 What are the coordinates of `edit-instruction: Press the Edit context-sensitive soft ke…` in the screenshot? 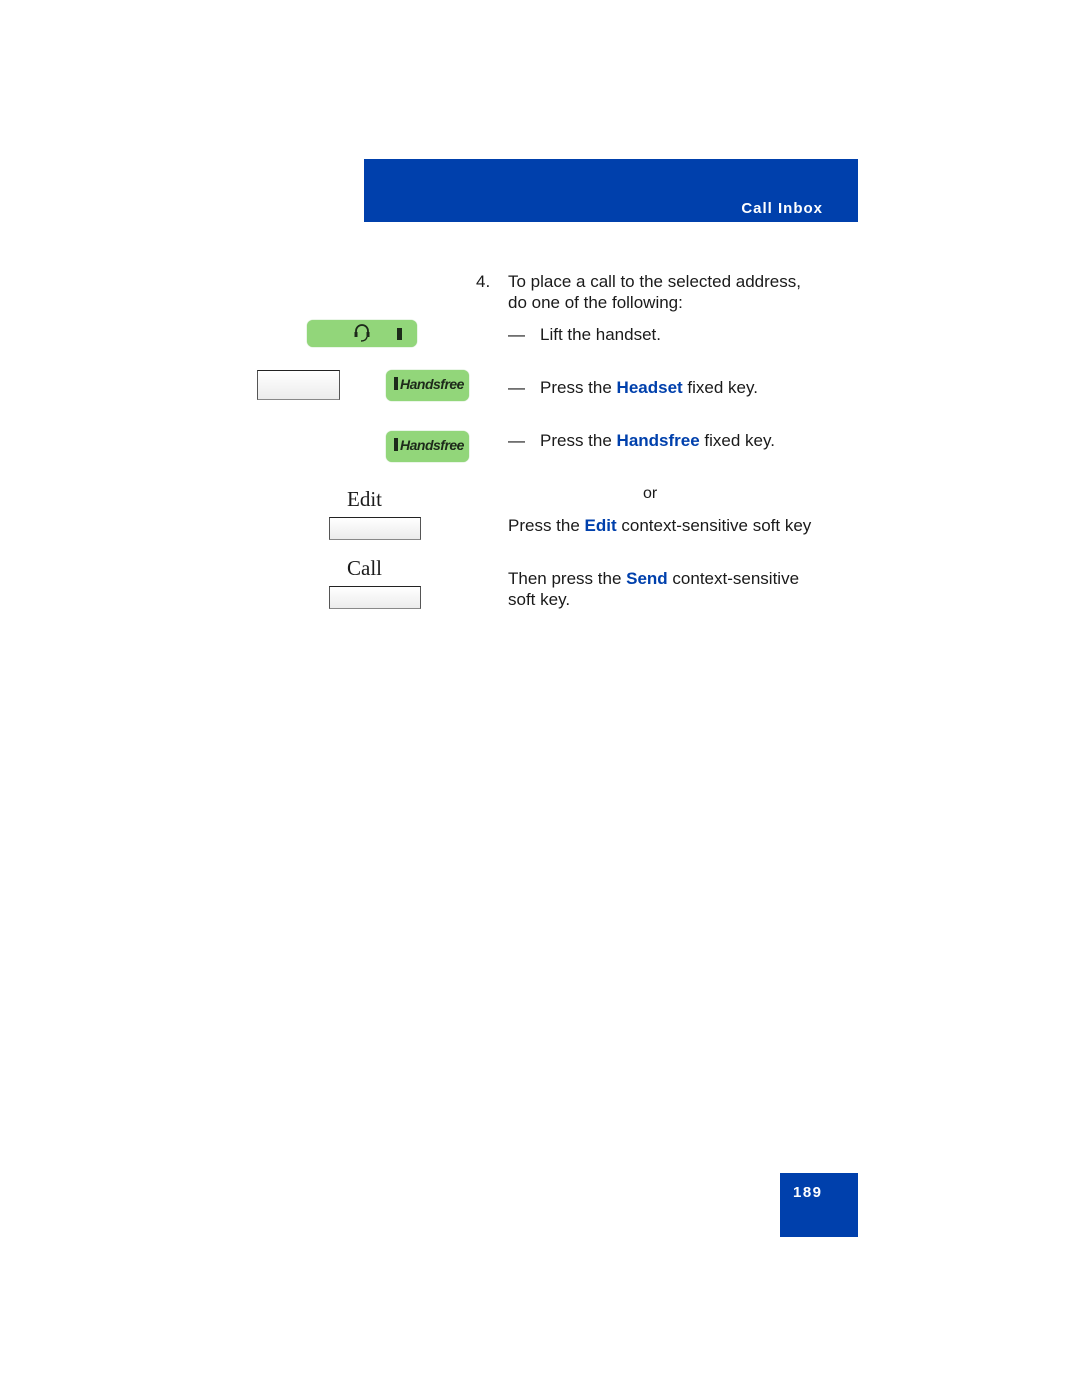 It's located at (659, 525).